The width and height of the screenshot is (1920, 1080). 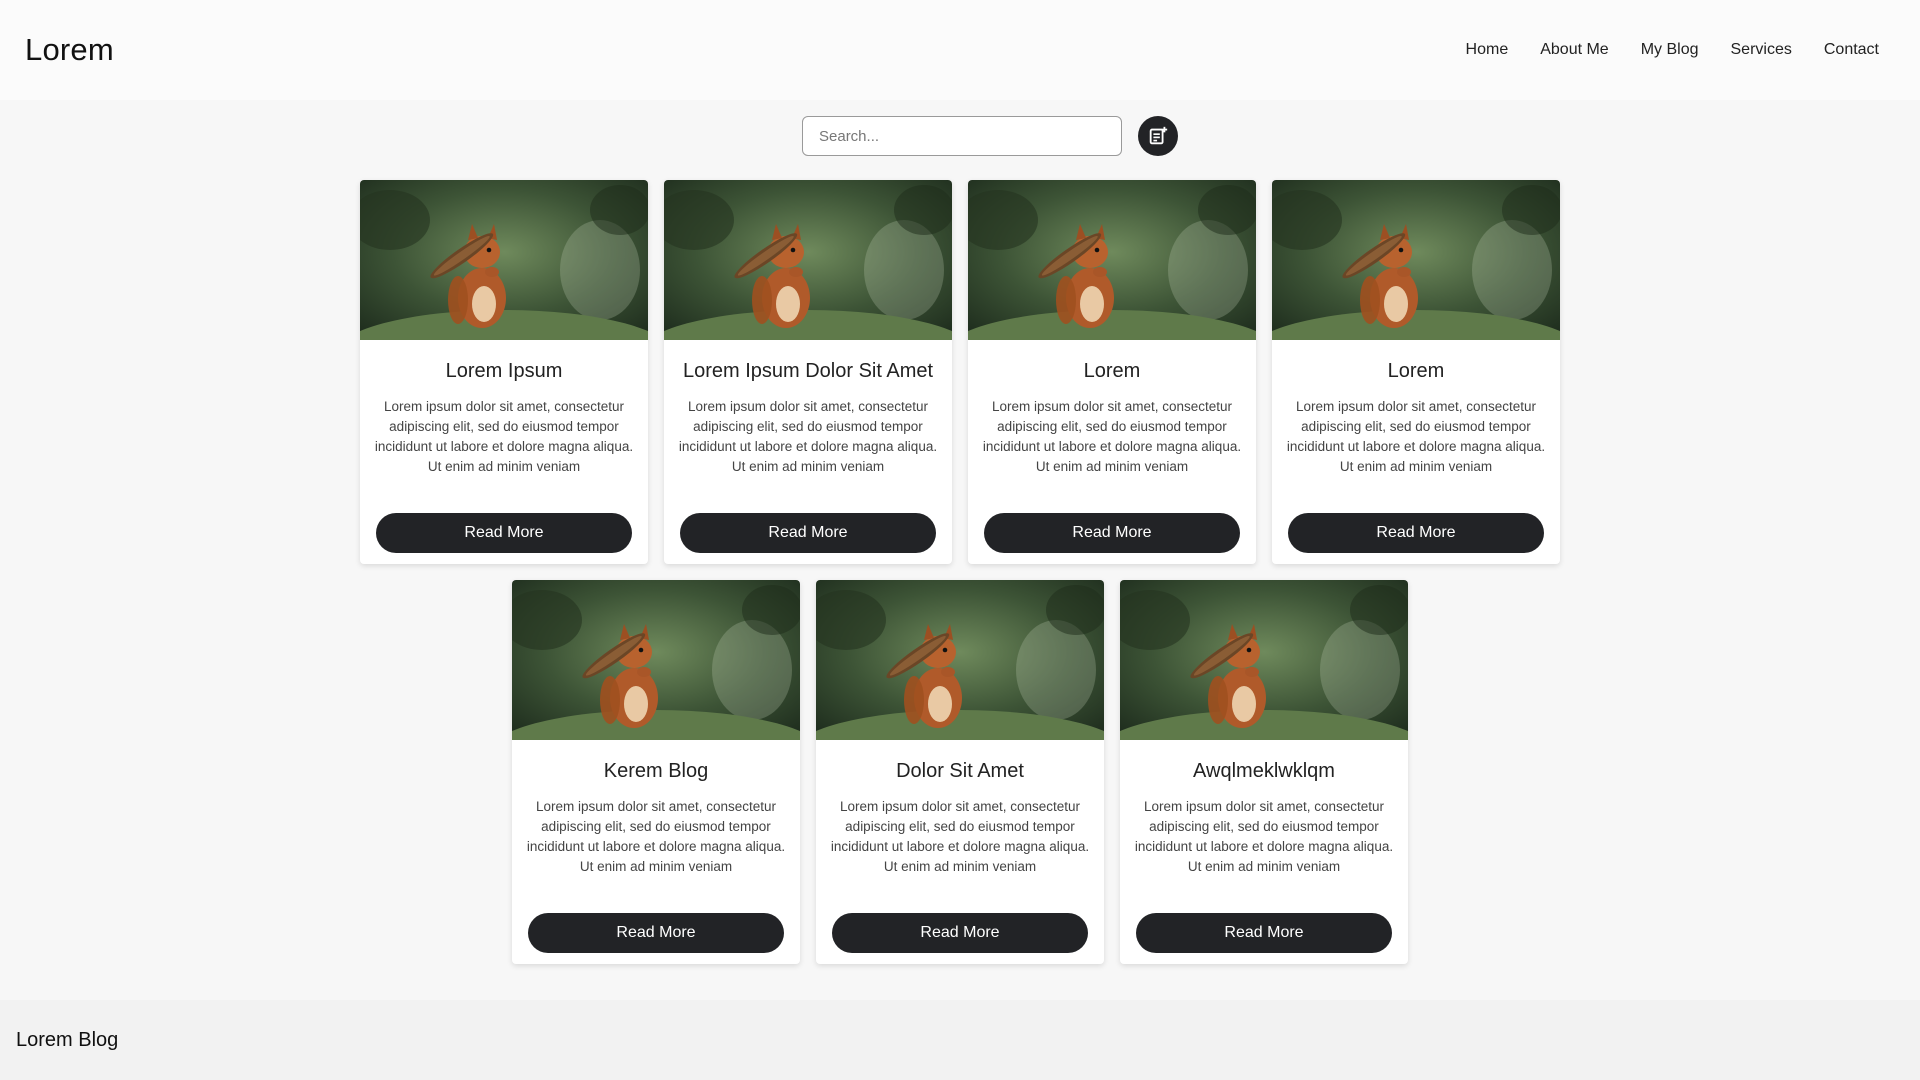 I want to click on nav-item-about-me: About Me, so click(x=1574, y=50).